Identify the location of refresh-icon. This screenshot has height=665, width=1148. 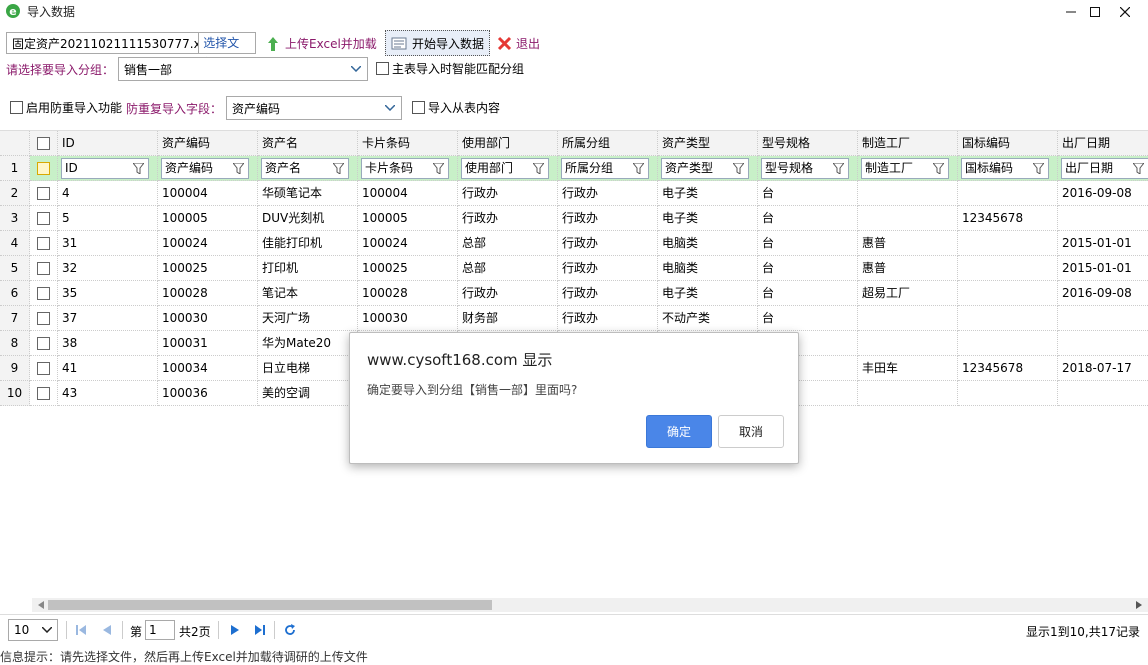
(290, 630).